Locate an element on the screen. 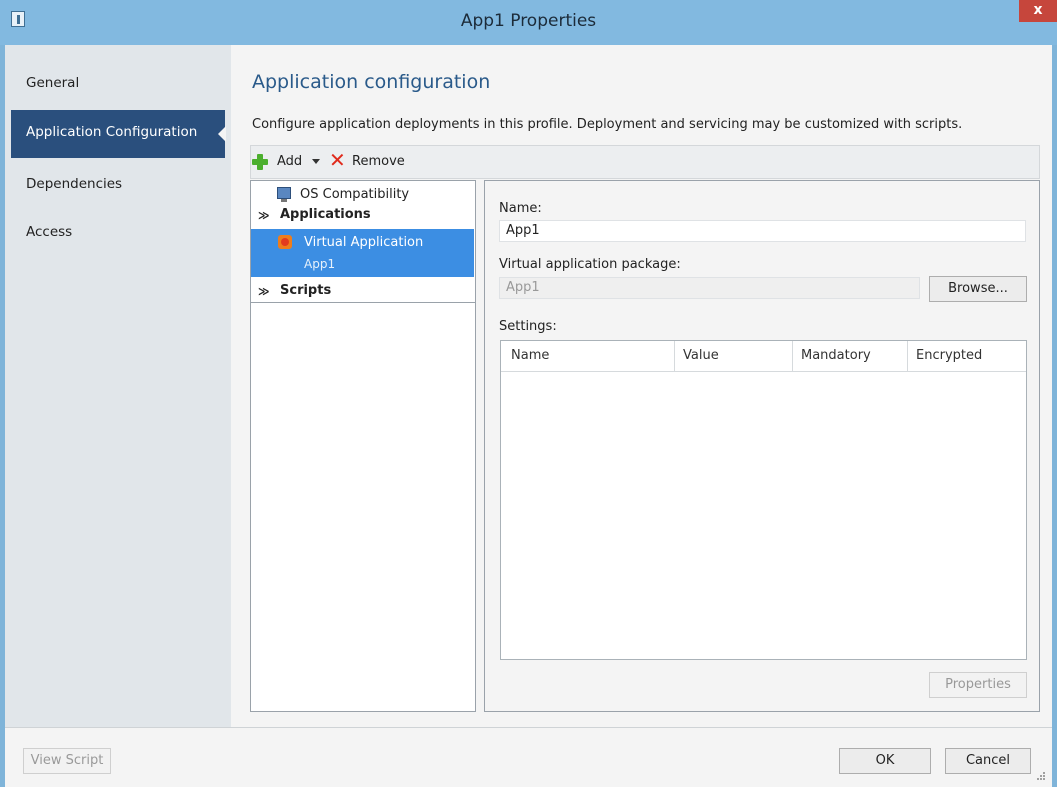 The image size is (1057, 787). ok-button: OK is located at coordinates (885, 761).